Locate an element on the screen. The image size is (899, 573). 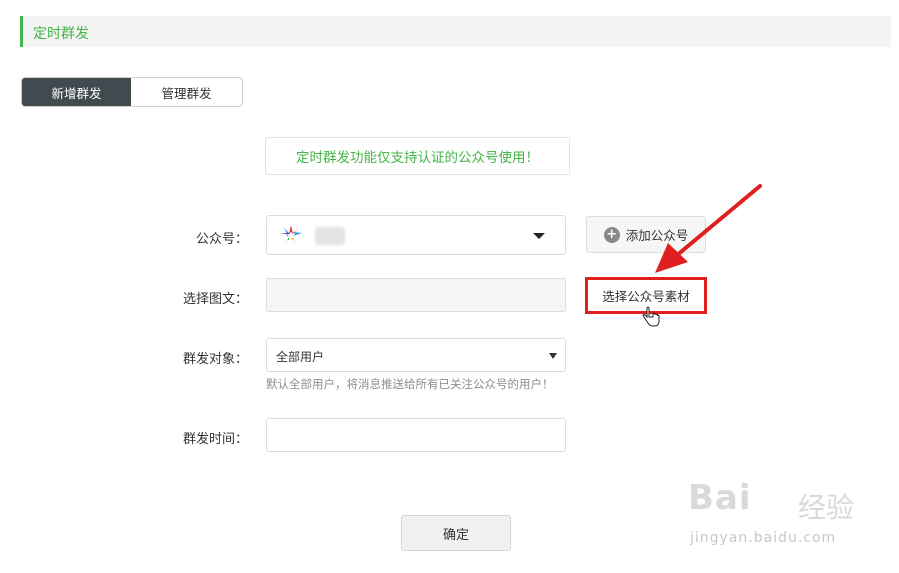
plus-circle-icon: + is located at coordinates (611, 234).